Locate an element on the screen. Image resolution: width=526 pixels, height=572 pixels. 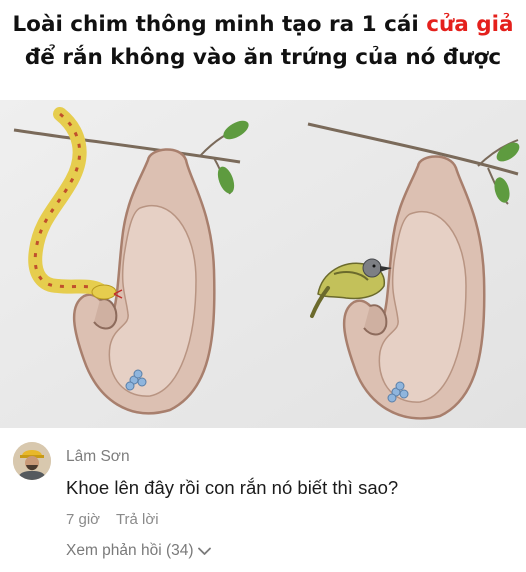
avatar-icon is located at coordinates (32, 461).